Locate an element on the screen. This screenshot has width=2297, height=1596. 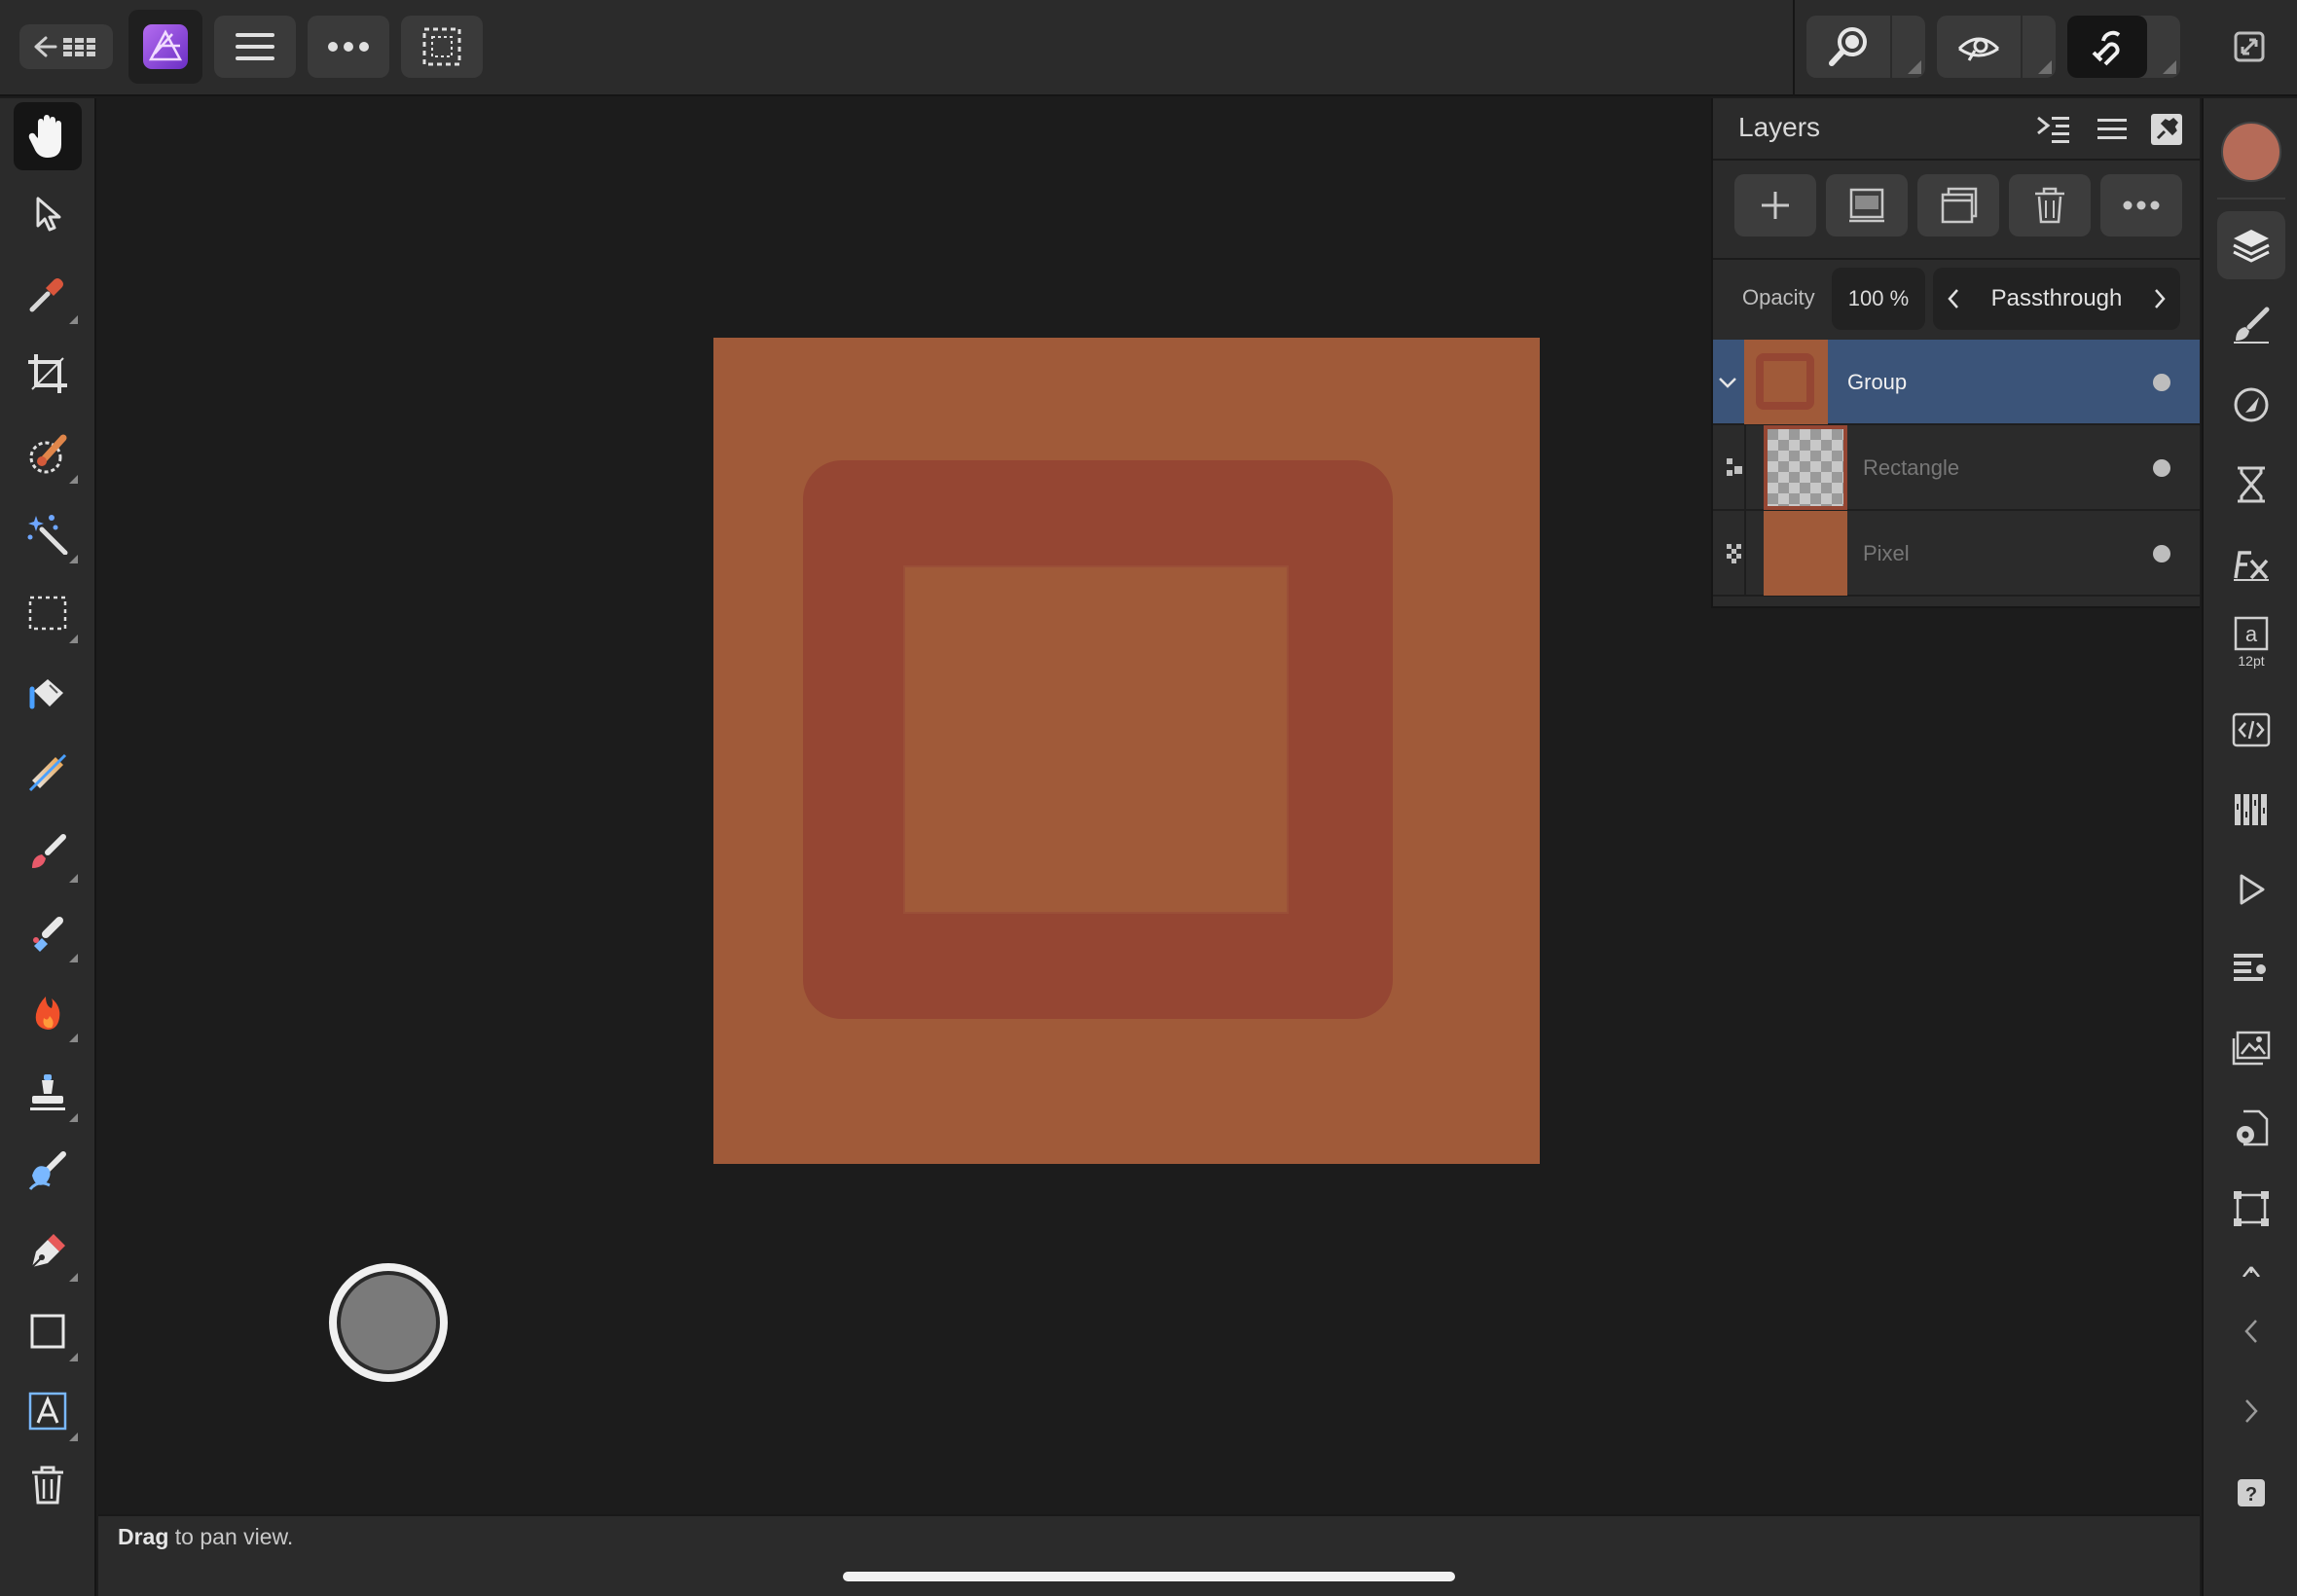
rectangle-shape is located at coordinates (1098, 739).